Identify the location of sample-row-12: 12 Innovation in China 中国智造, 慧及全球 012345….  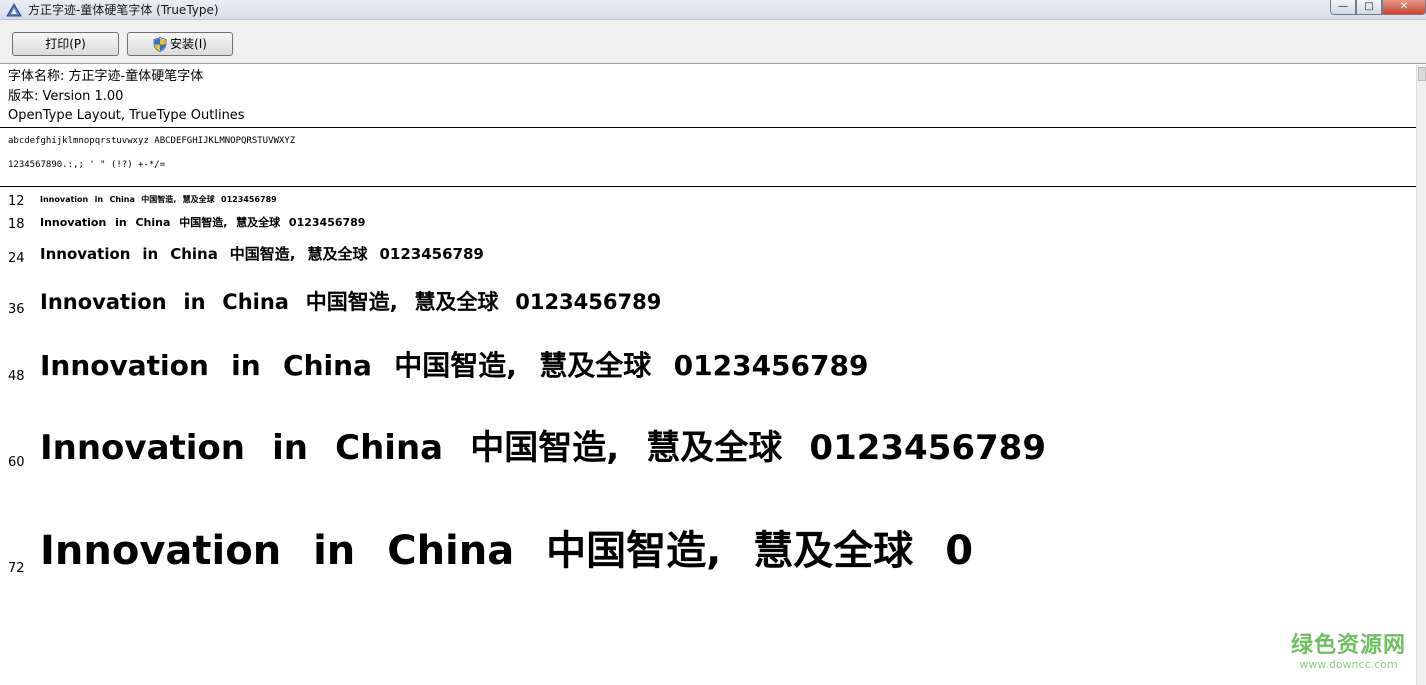
(708, 200).